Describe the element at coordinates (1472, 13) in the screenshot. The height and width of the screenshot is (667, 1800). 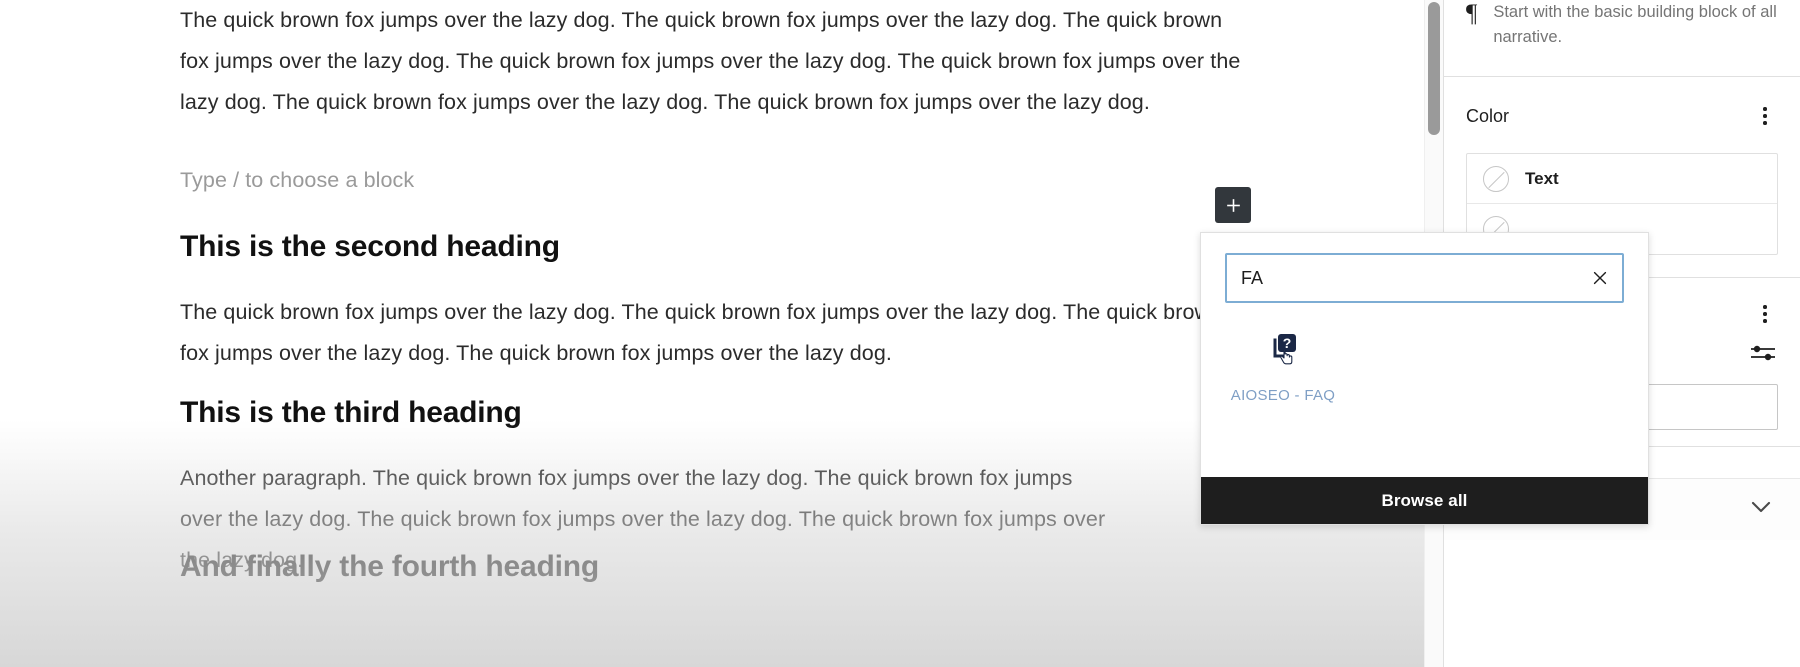
I see `paragraph-pilcrow-icon: ¶` at that location.